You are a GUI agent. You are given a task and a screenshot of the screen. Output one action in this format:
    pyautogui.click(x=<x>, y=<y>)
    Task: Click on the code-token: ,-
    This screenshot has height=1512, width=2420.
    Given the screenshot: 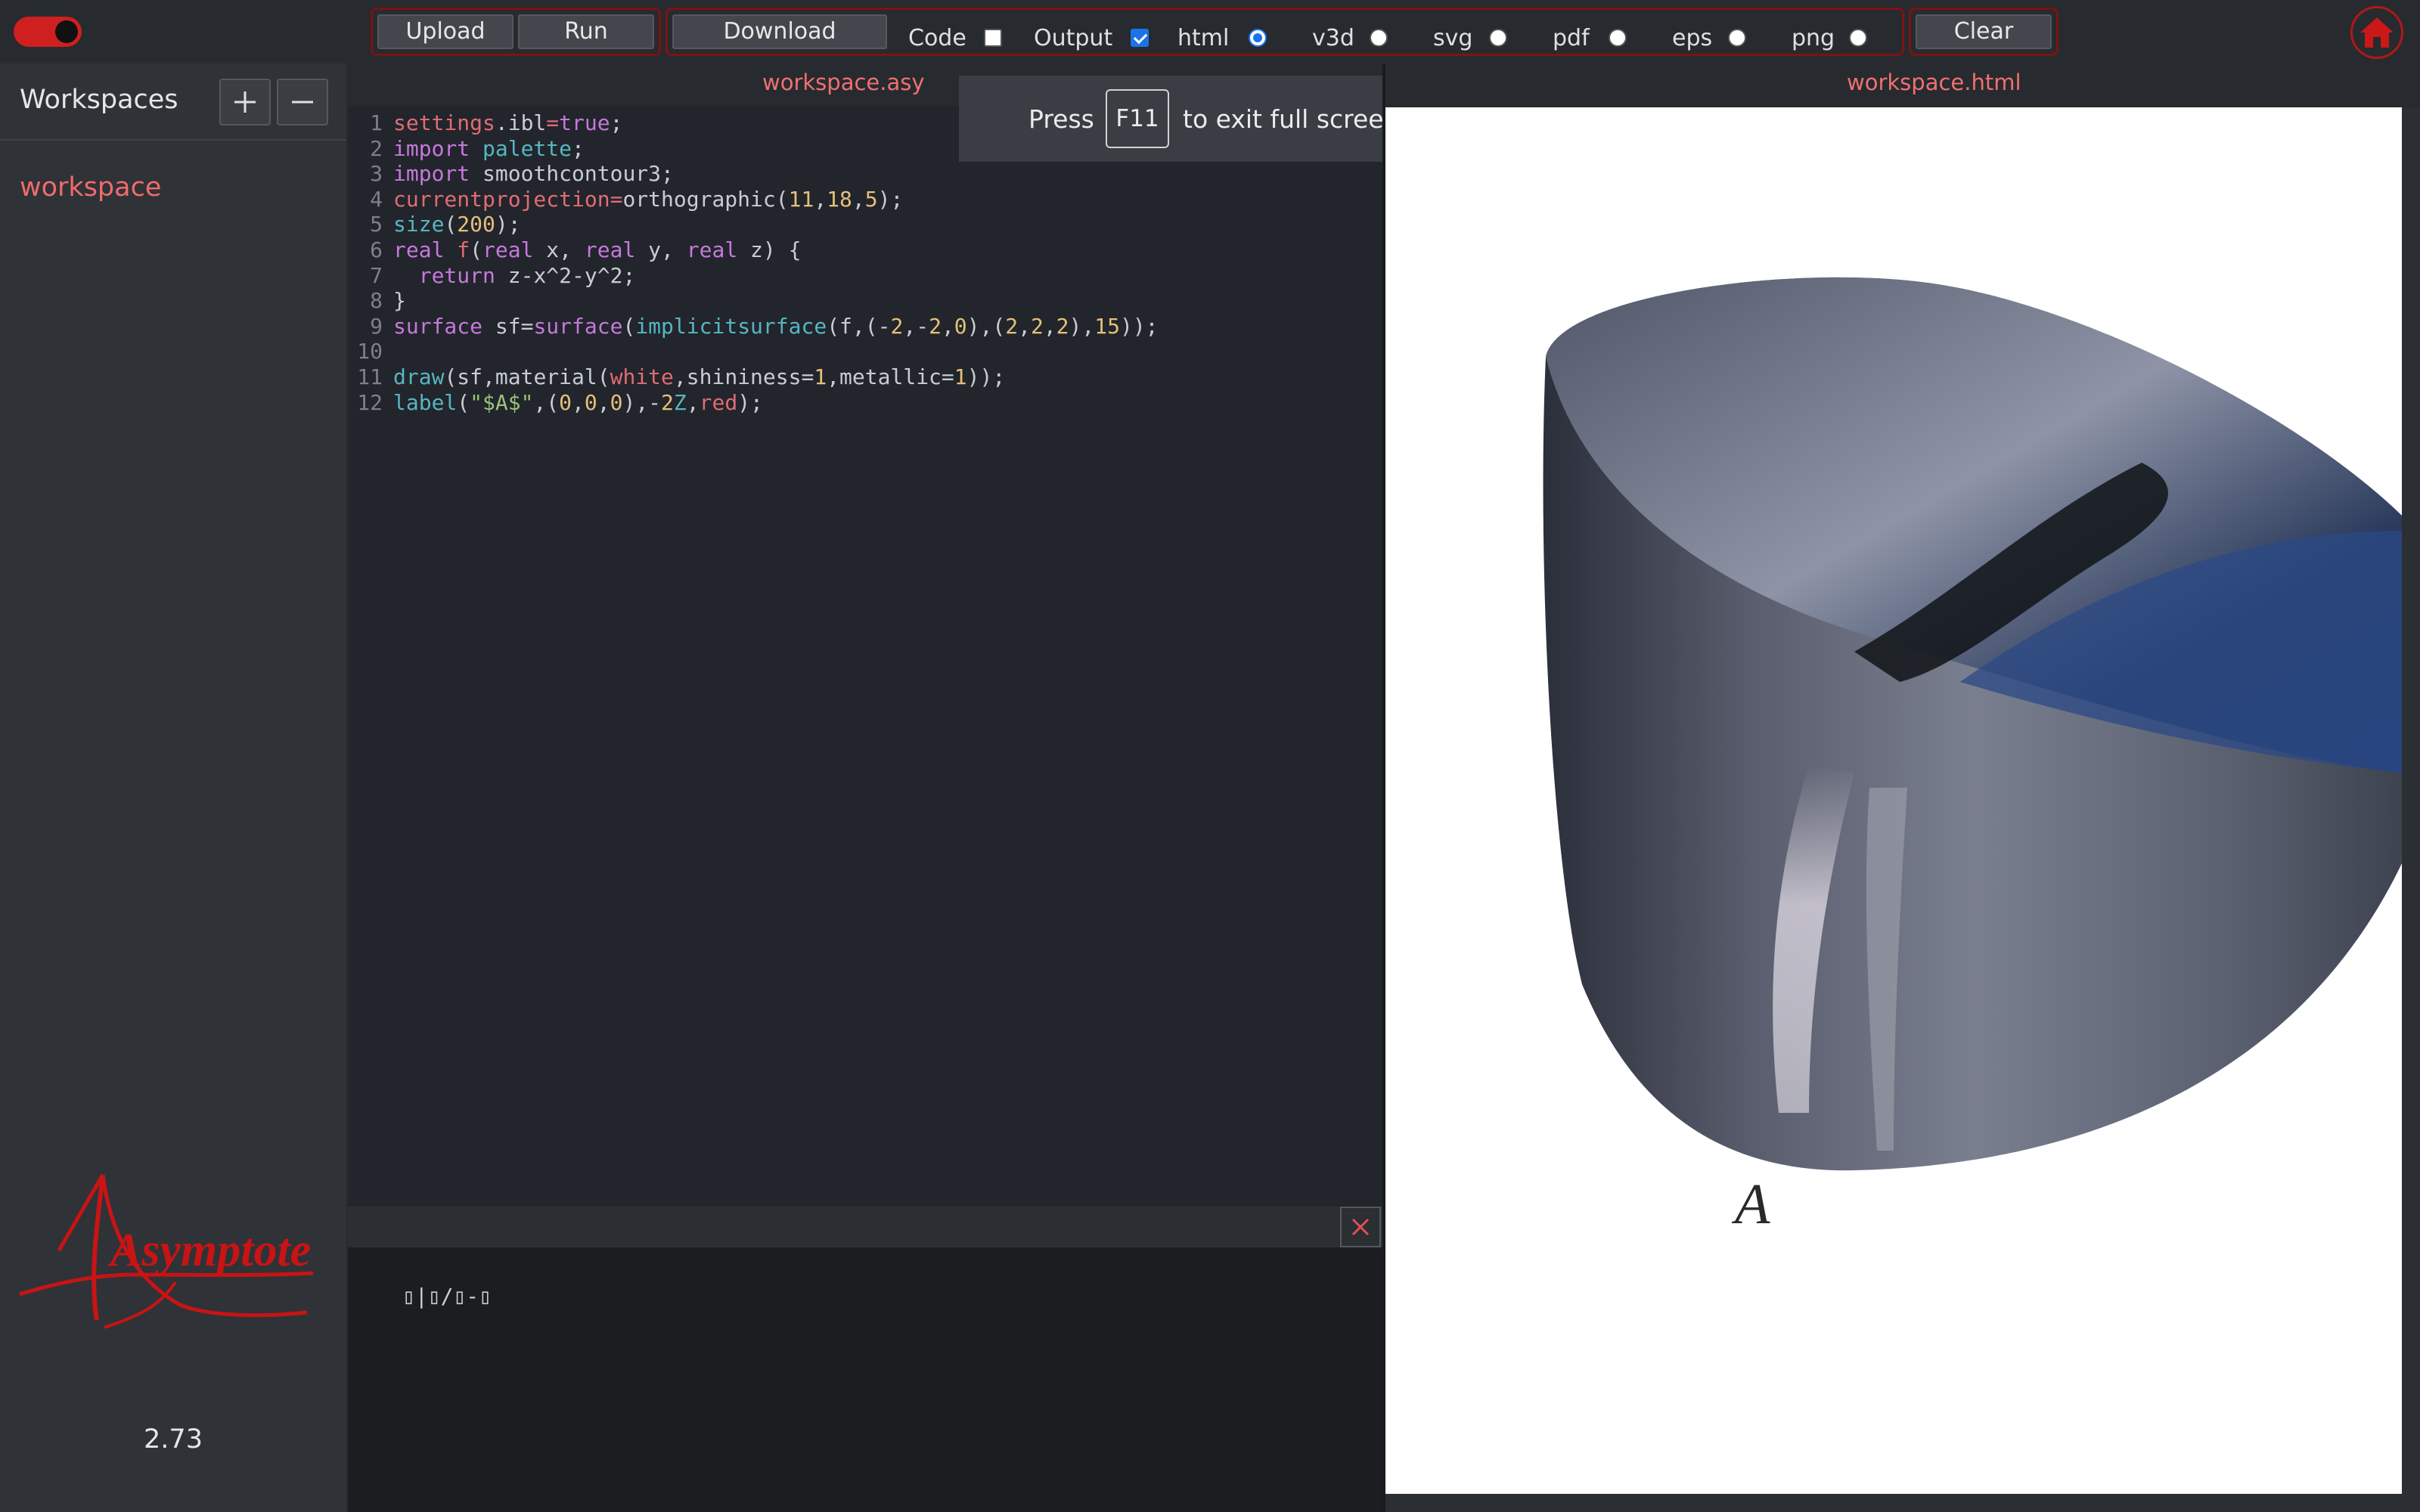 What is the action you would take?
    pyautogui.click(x=916, y=326)
    